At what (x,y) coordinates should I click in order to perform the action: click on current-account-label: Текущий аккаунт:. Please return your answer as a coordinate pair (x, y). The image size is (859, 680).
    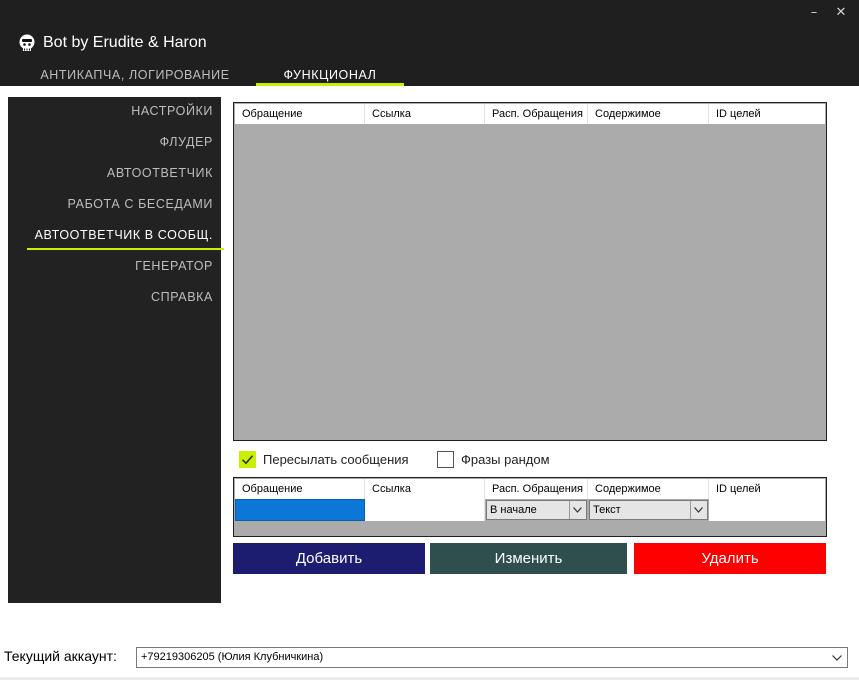
    Looking at the image, I should click on (60, 656).